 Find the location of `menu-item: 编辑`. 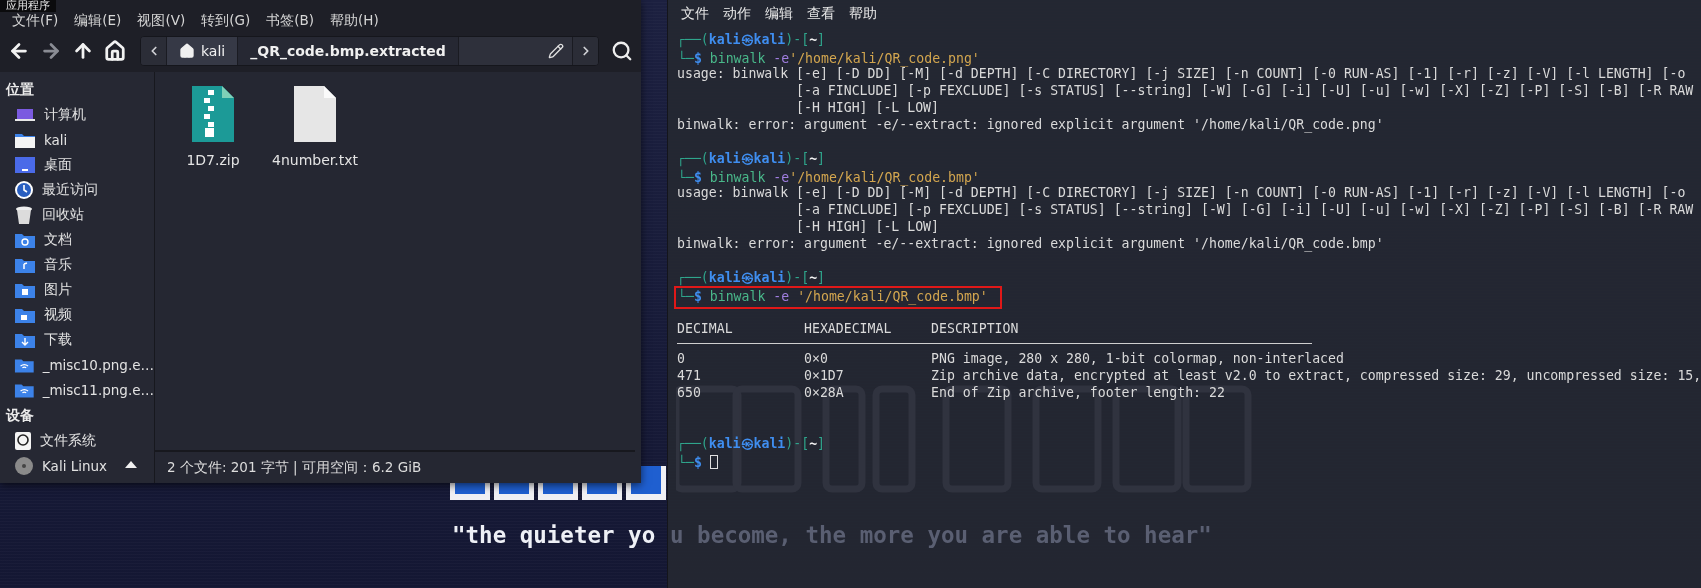

menu-item: 编辑 is located at coordinates (779, 14).